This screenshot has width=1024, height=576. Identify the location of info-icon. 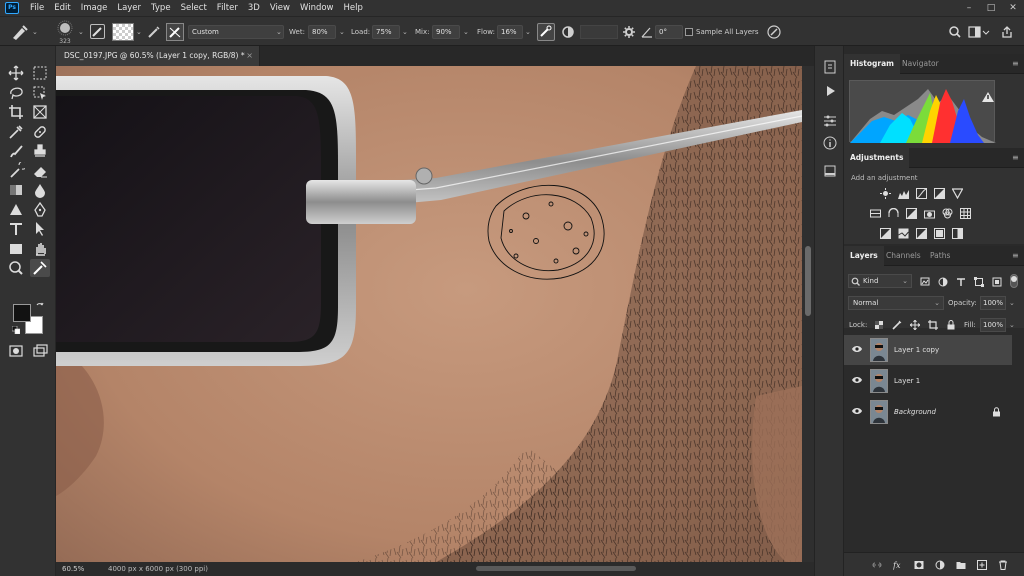
(830, 143).